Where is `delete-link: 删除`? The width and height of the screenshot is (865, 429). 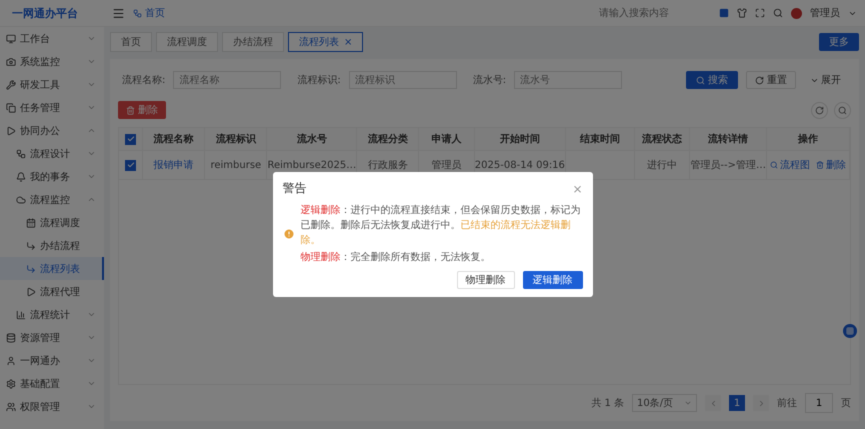
delete-link: 删除 is located at coordinates (831, 165).